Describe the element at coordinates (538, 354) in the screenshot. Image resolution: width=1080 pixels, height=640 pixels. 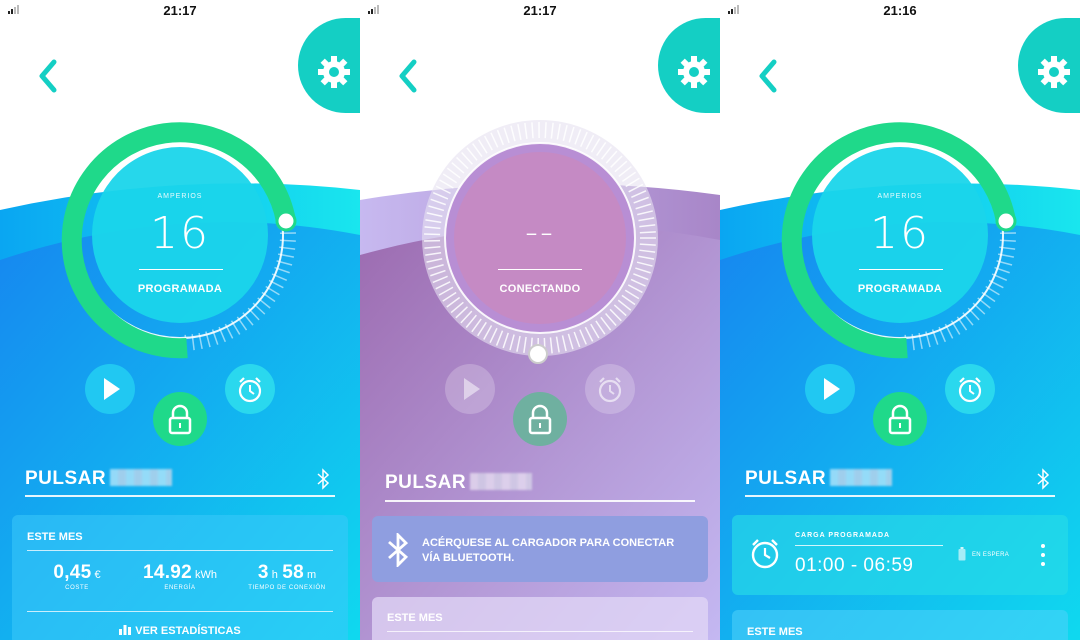
I see `dial-handle` at that location.